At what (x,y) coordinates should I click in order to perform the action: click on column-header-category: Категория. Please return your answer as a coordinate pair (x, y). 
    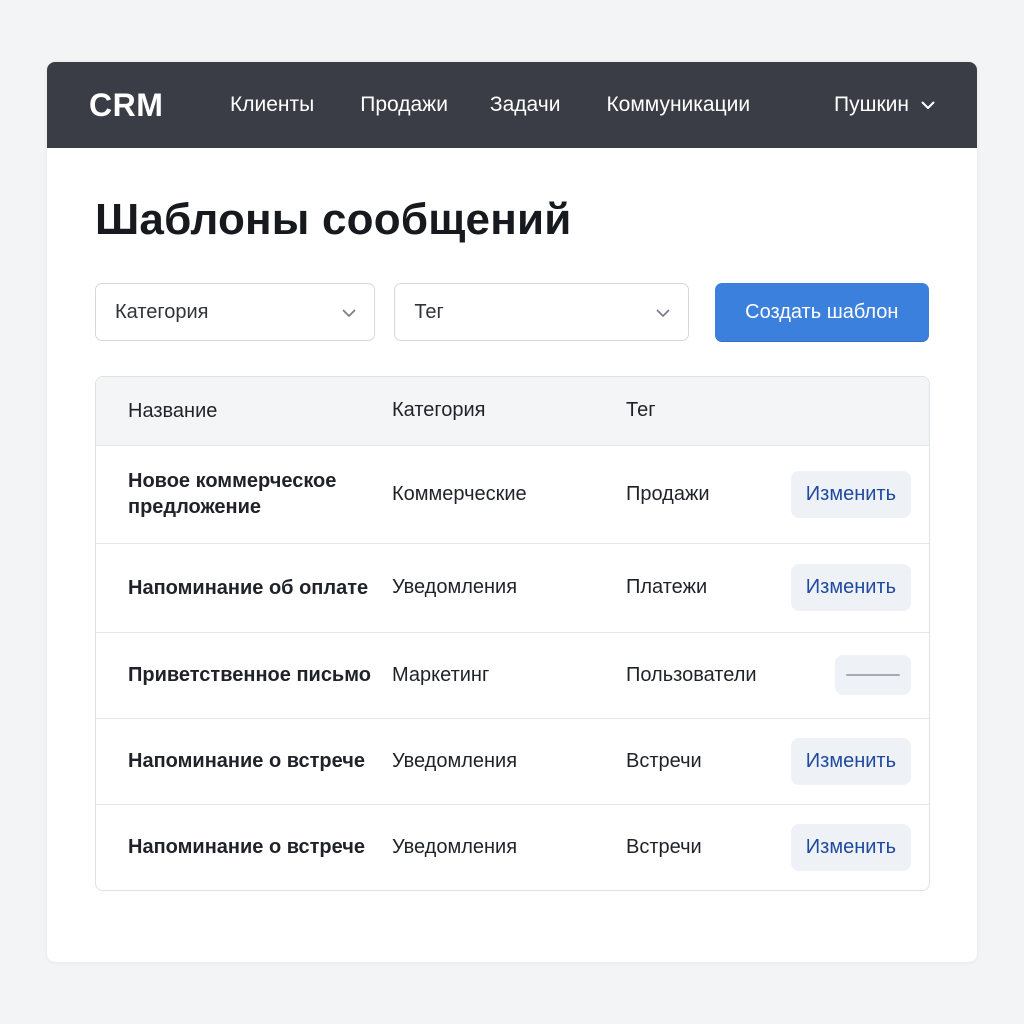
    Looking at the image, I should click on (509, 410).